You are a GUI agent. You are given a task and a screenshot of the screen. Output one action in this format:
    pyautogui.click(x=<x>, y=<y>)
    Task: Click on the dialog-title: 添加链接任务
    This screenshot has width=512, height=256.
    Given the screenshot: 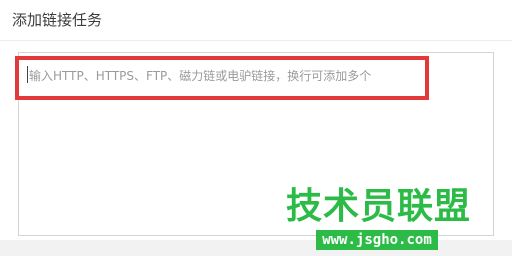 What is the action you would take?
    pyautogui.click(x=57, y=20)
    